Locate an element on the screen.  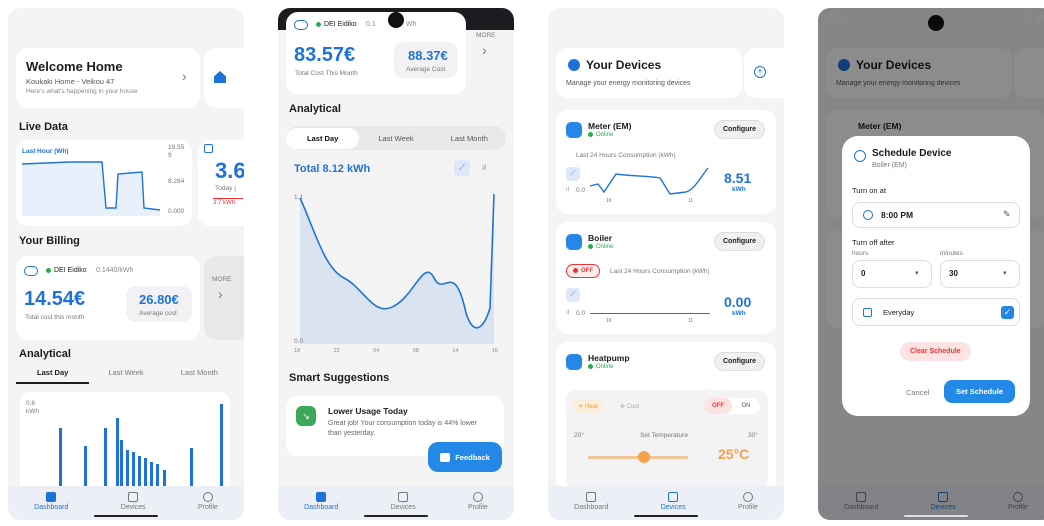
provider-rate: 0.1 is located at coordinates (371, 24).